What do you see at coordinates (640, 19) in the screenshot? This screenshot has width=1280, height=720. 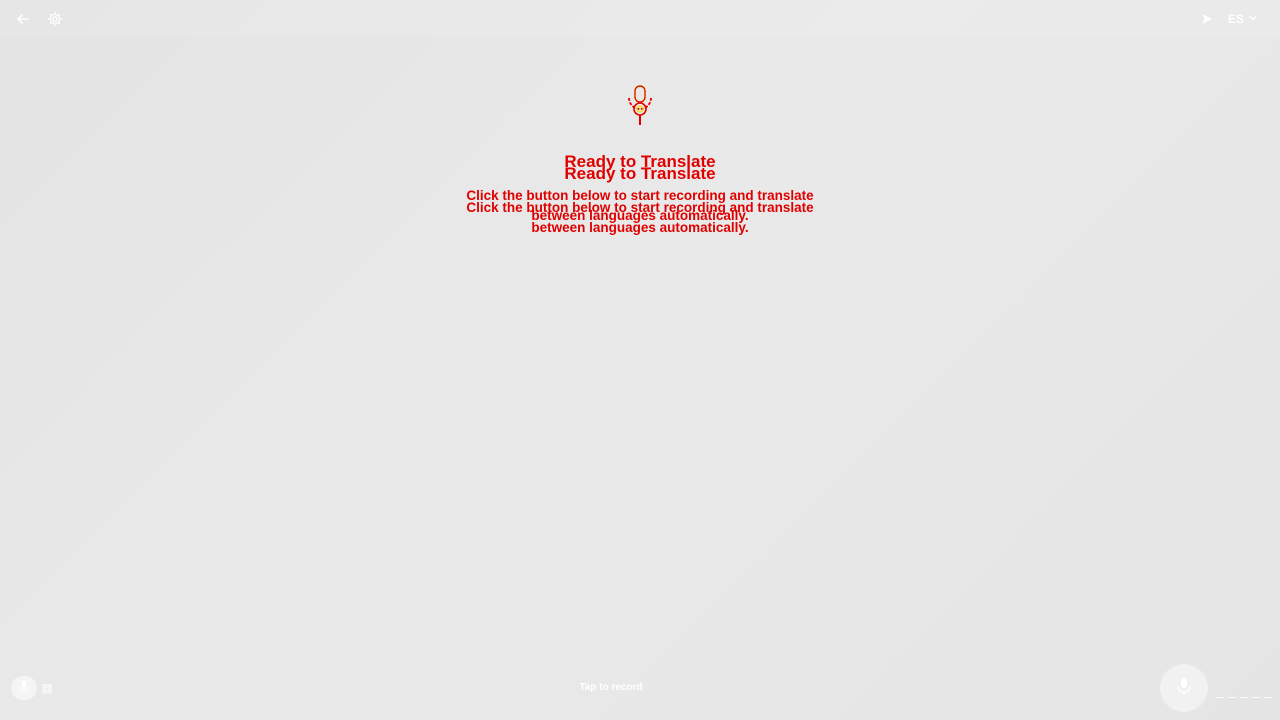 I see `top-bar: ES` at bounding box center [640, 19].